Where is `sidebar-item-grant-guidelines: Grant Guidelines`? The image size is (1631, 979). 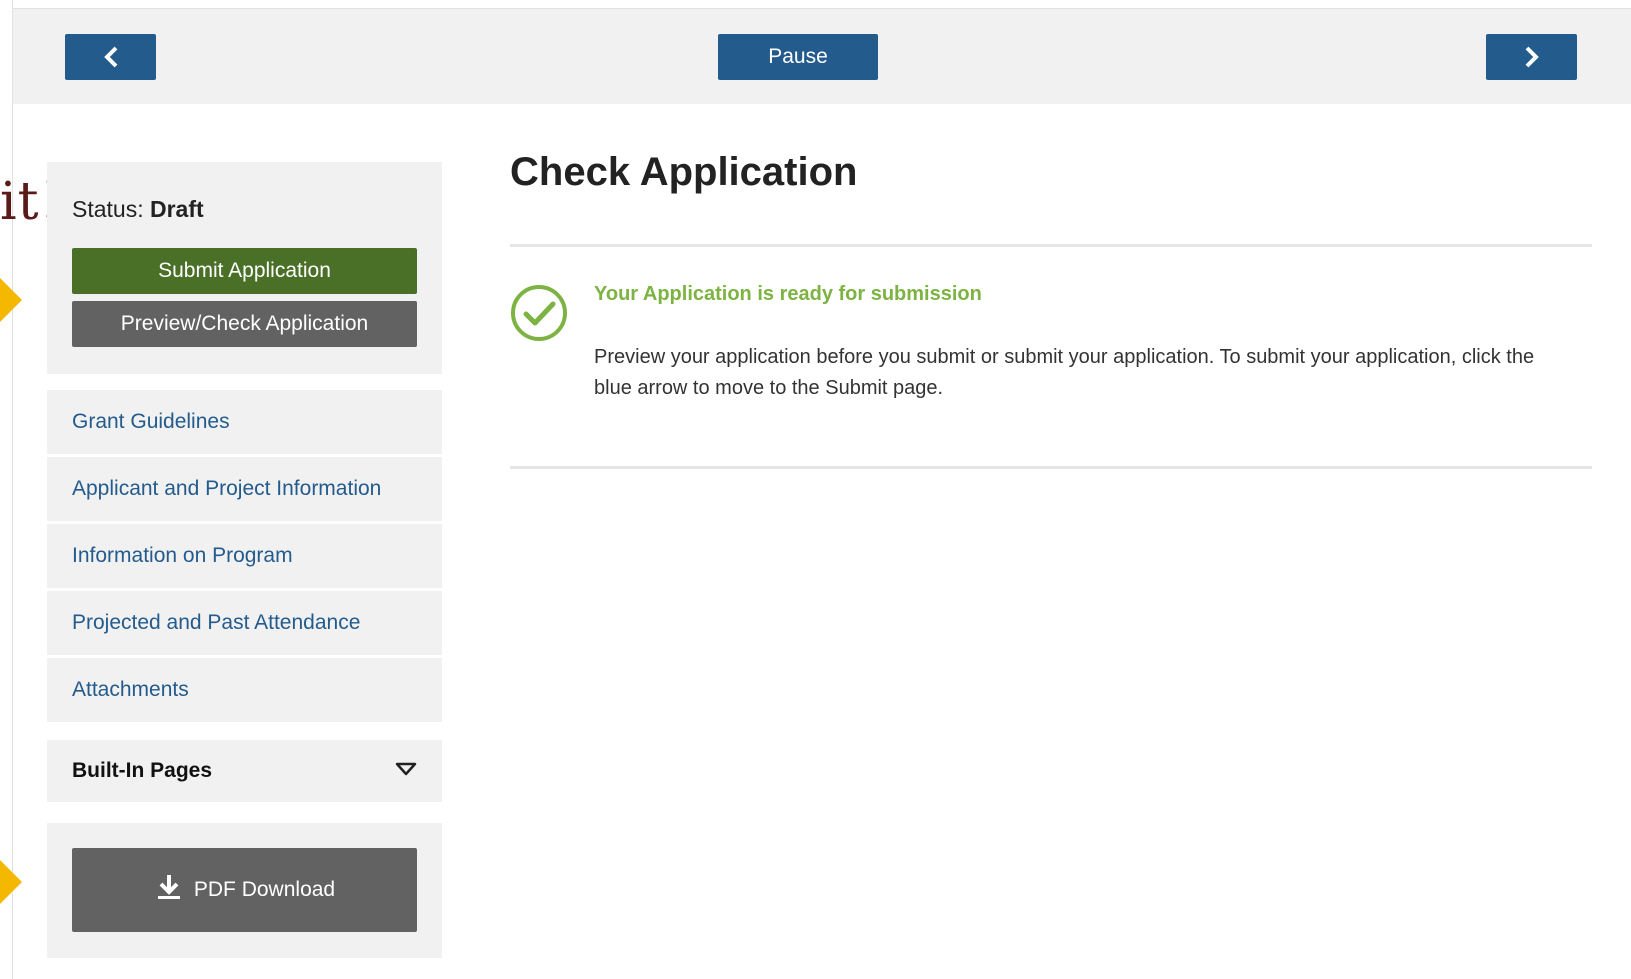
sidebar-item-grant-guidelines: Grant Guidelines is located at coordinates (244, 422).